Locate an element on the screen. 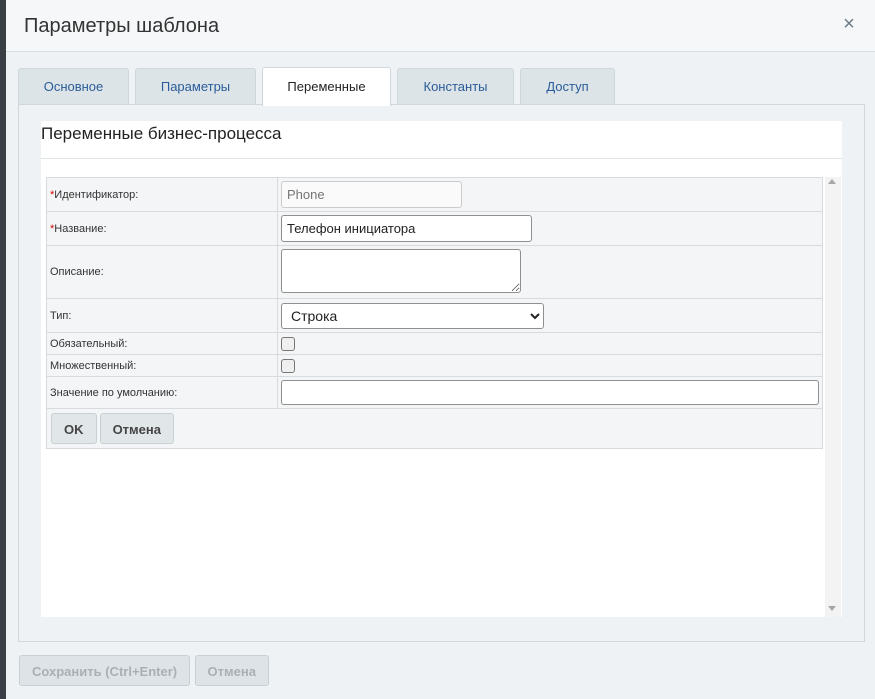 This screenshot has height=699, width=875. dialog-titlebar: Параметры шаблона × is located at coordinates (440, 26).